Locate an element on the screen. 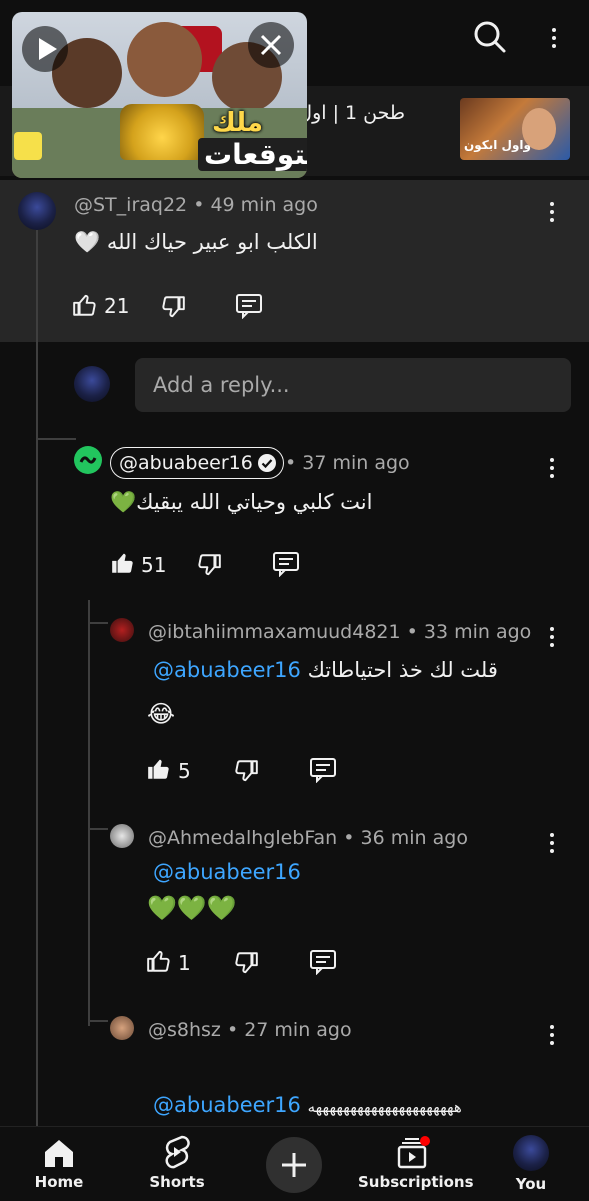  reply-handle: @s8hsz is located at coordinates (184, 1030).